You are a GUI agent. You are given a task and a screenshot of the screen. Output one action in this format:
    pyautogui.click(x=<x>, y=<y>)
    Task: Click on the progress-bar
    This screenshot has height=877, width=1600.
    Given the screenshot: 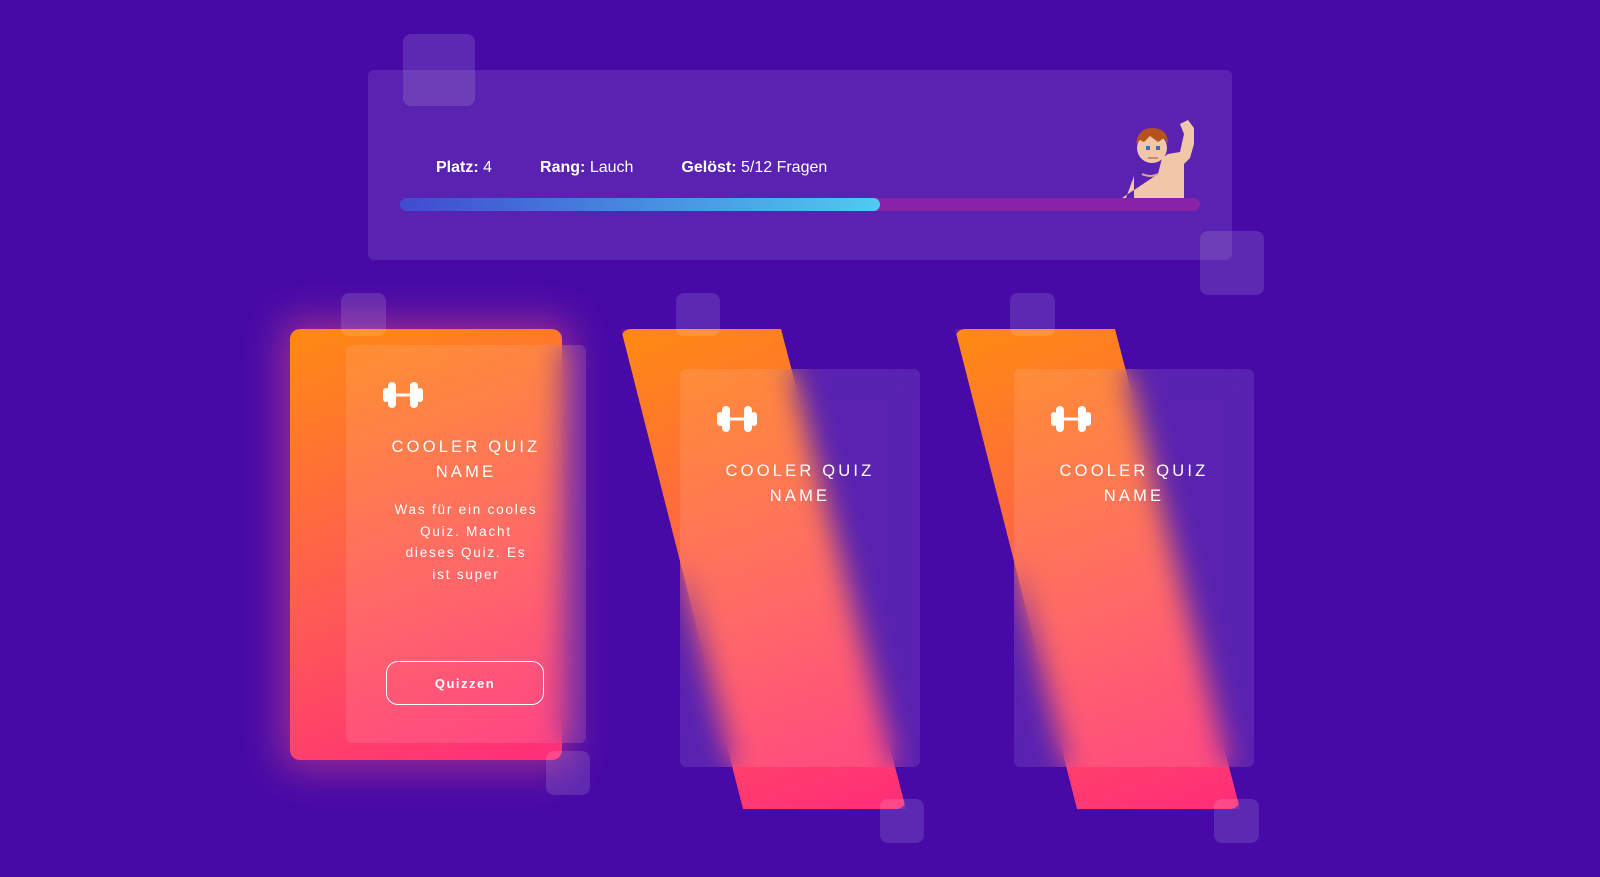 What is the action you would take?
    pyautogui.click(x=800, y=204)
    